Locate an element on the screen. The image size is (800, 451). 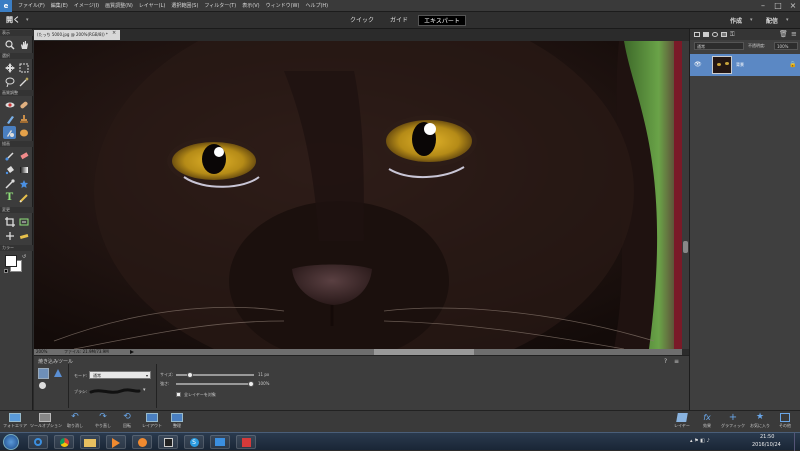
organizer-button: 整理 is located at coordinates (177, 423).